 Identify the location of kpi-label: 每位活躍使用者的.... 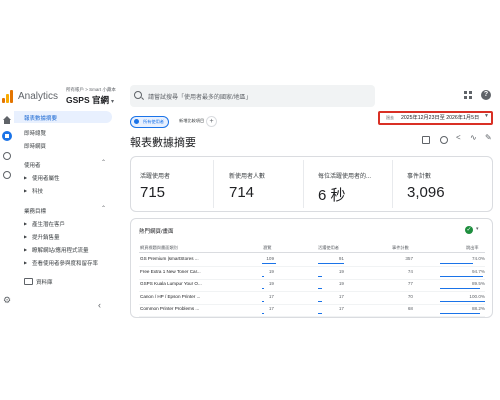
(345, 177).